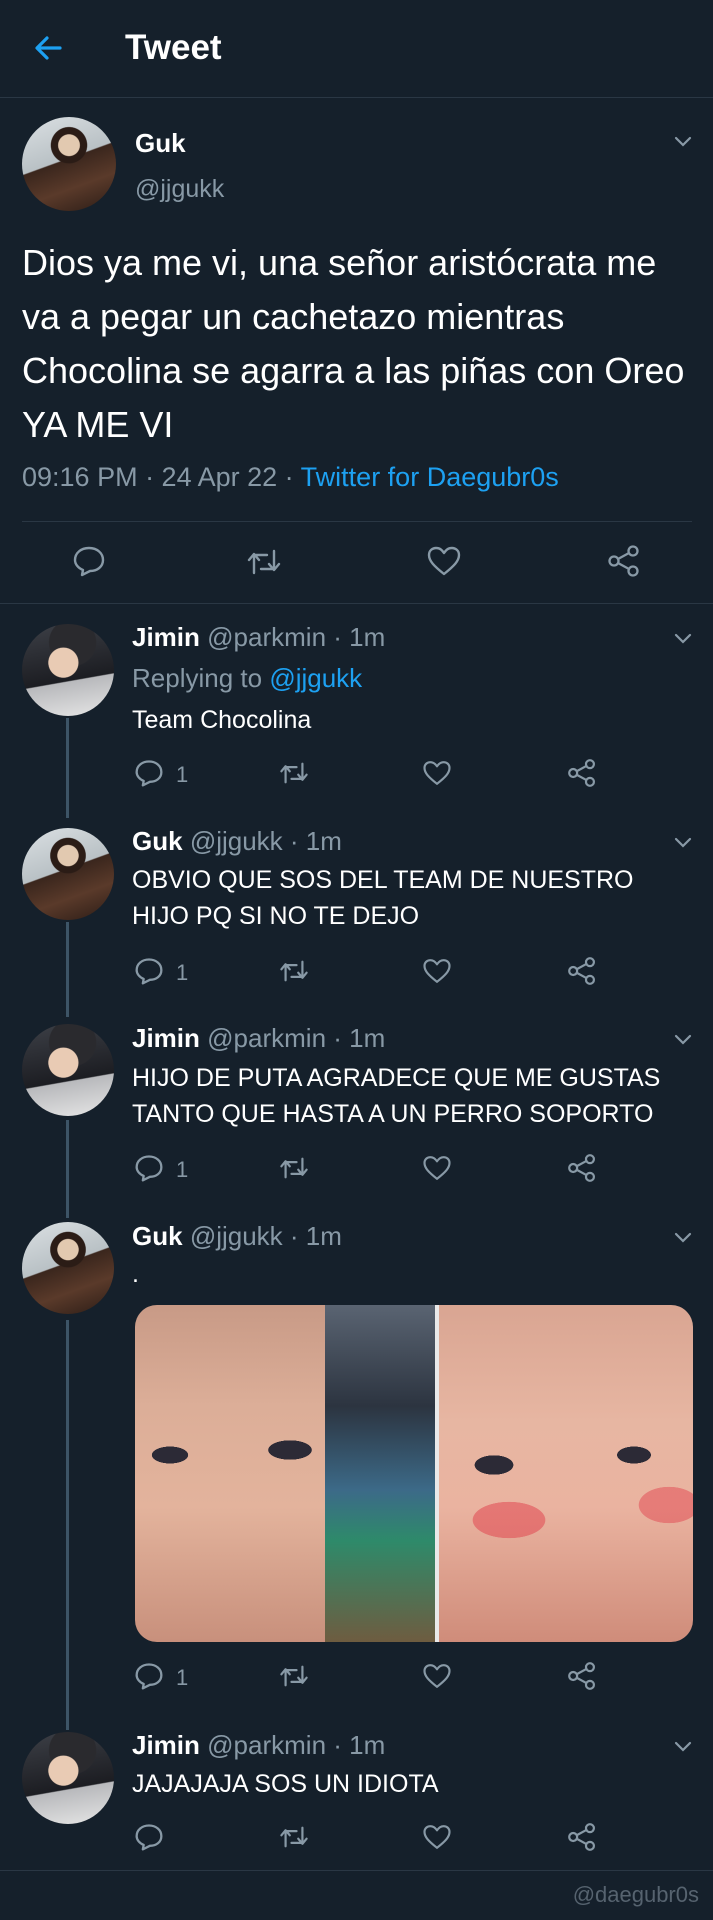 This screenshot has width=713, height=1920. Describe the element at coordinates (201, 678) in the screenshot. I see `replying-to-label: Replying to` at that location.